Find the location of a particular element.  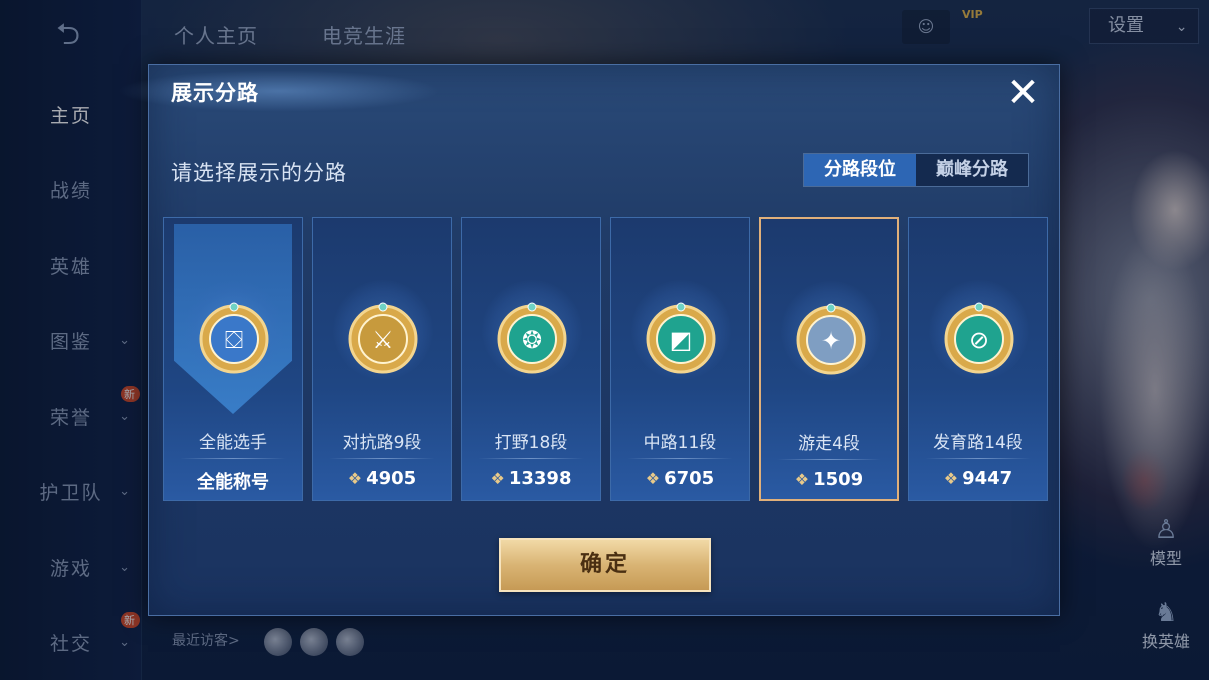

all-round-medal-icon: ⛋ is located at coordinates (234, 338).